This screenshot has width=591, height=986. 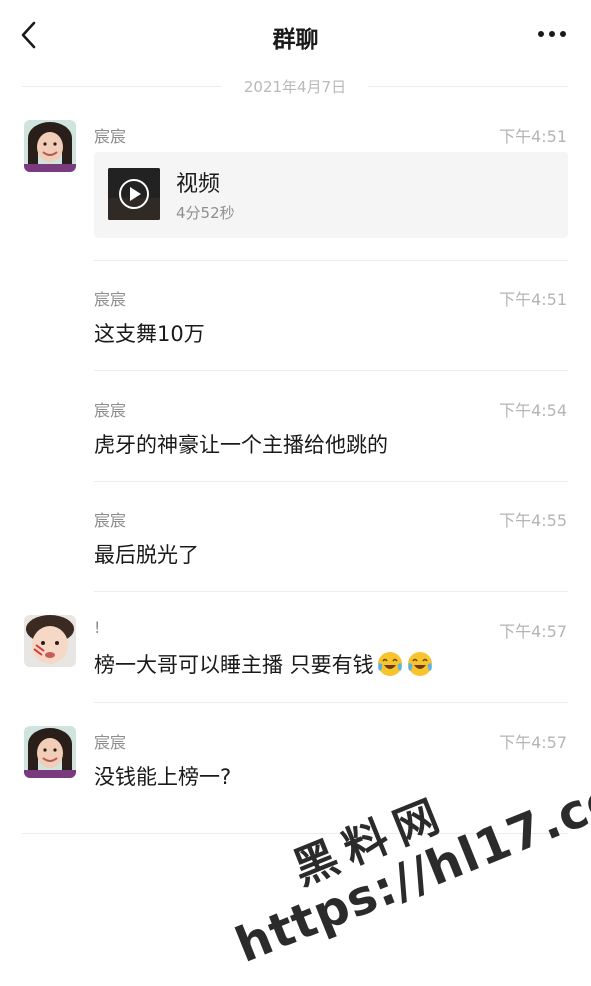 I want to click on date-label: 2021年4月7日, so click(x=295, y=87).